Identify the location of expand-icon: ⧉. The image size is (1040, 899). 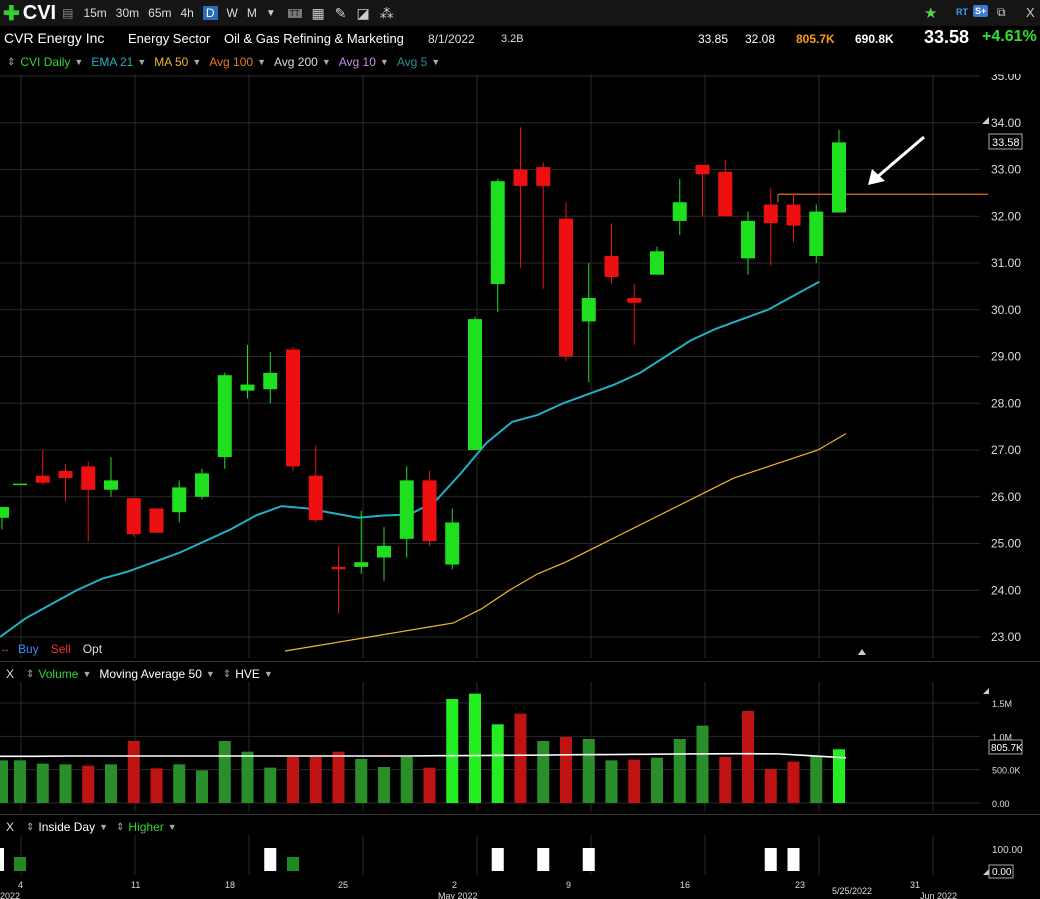
(1001, 12).